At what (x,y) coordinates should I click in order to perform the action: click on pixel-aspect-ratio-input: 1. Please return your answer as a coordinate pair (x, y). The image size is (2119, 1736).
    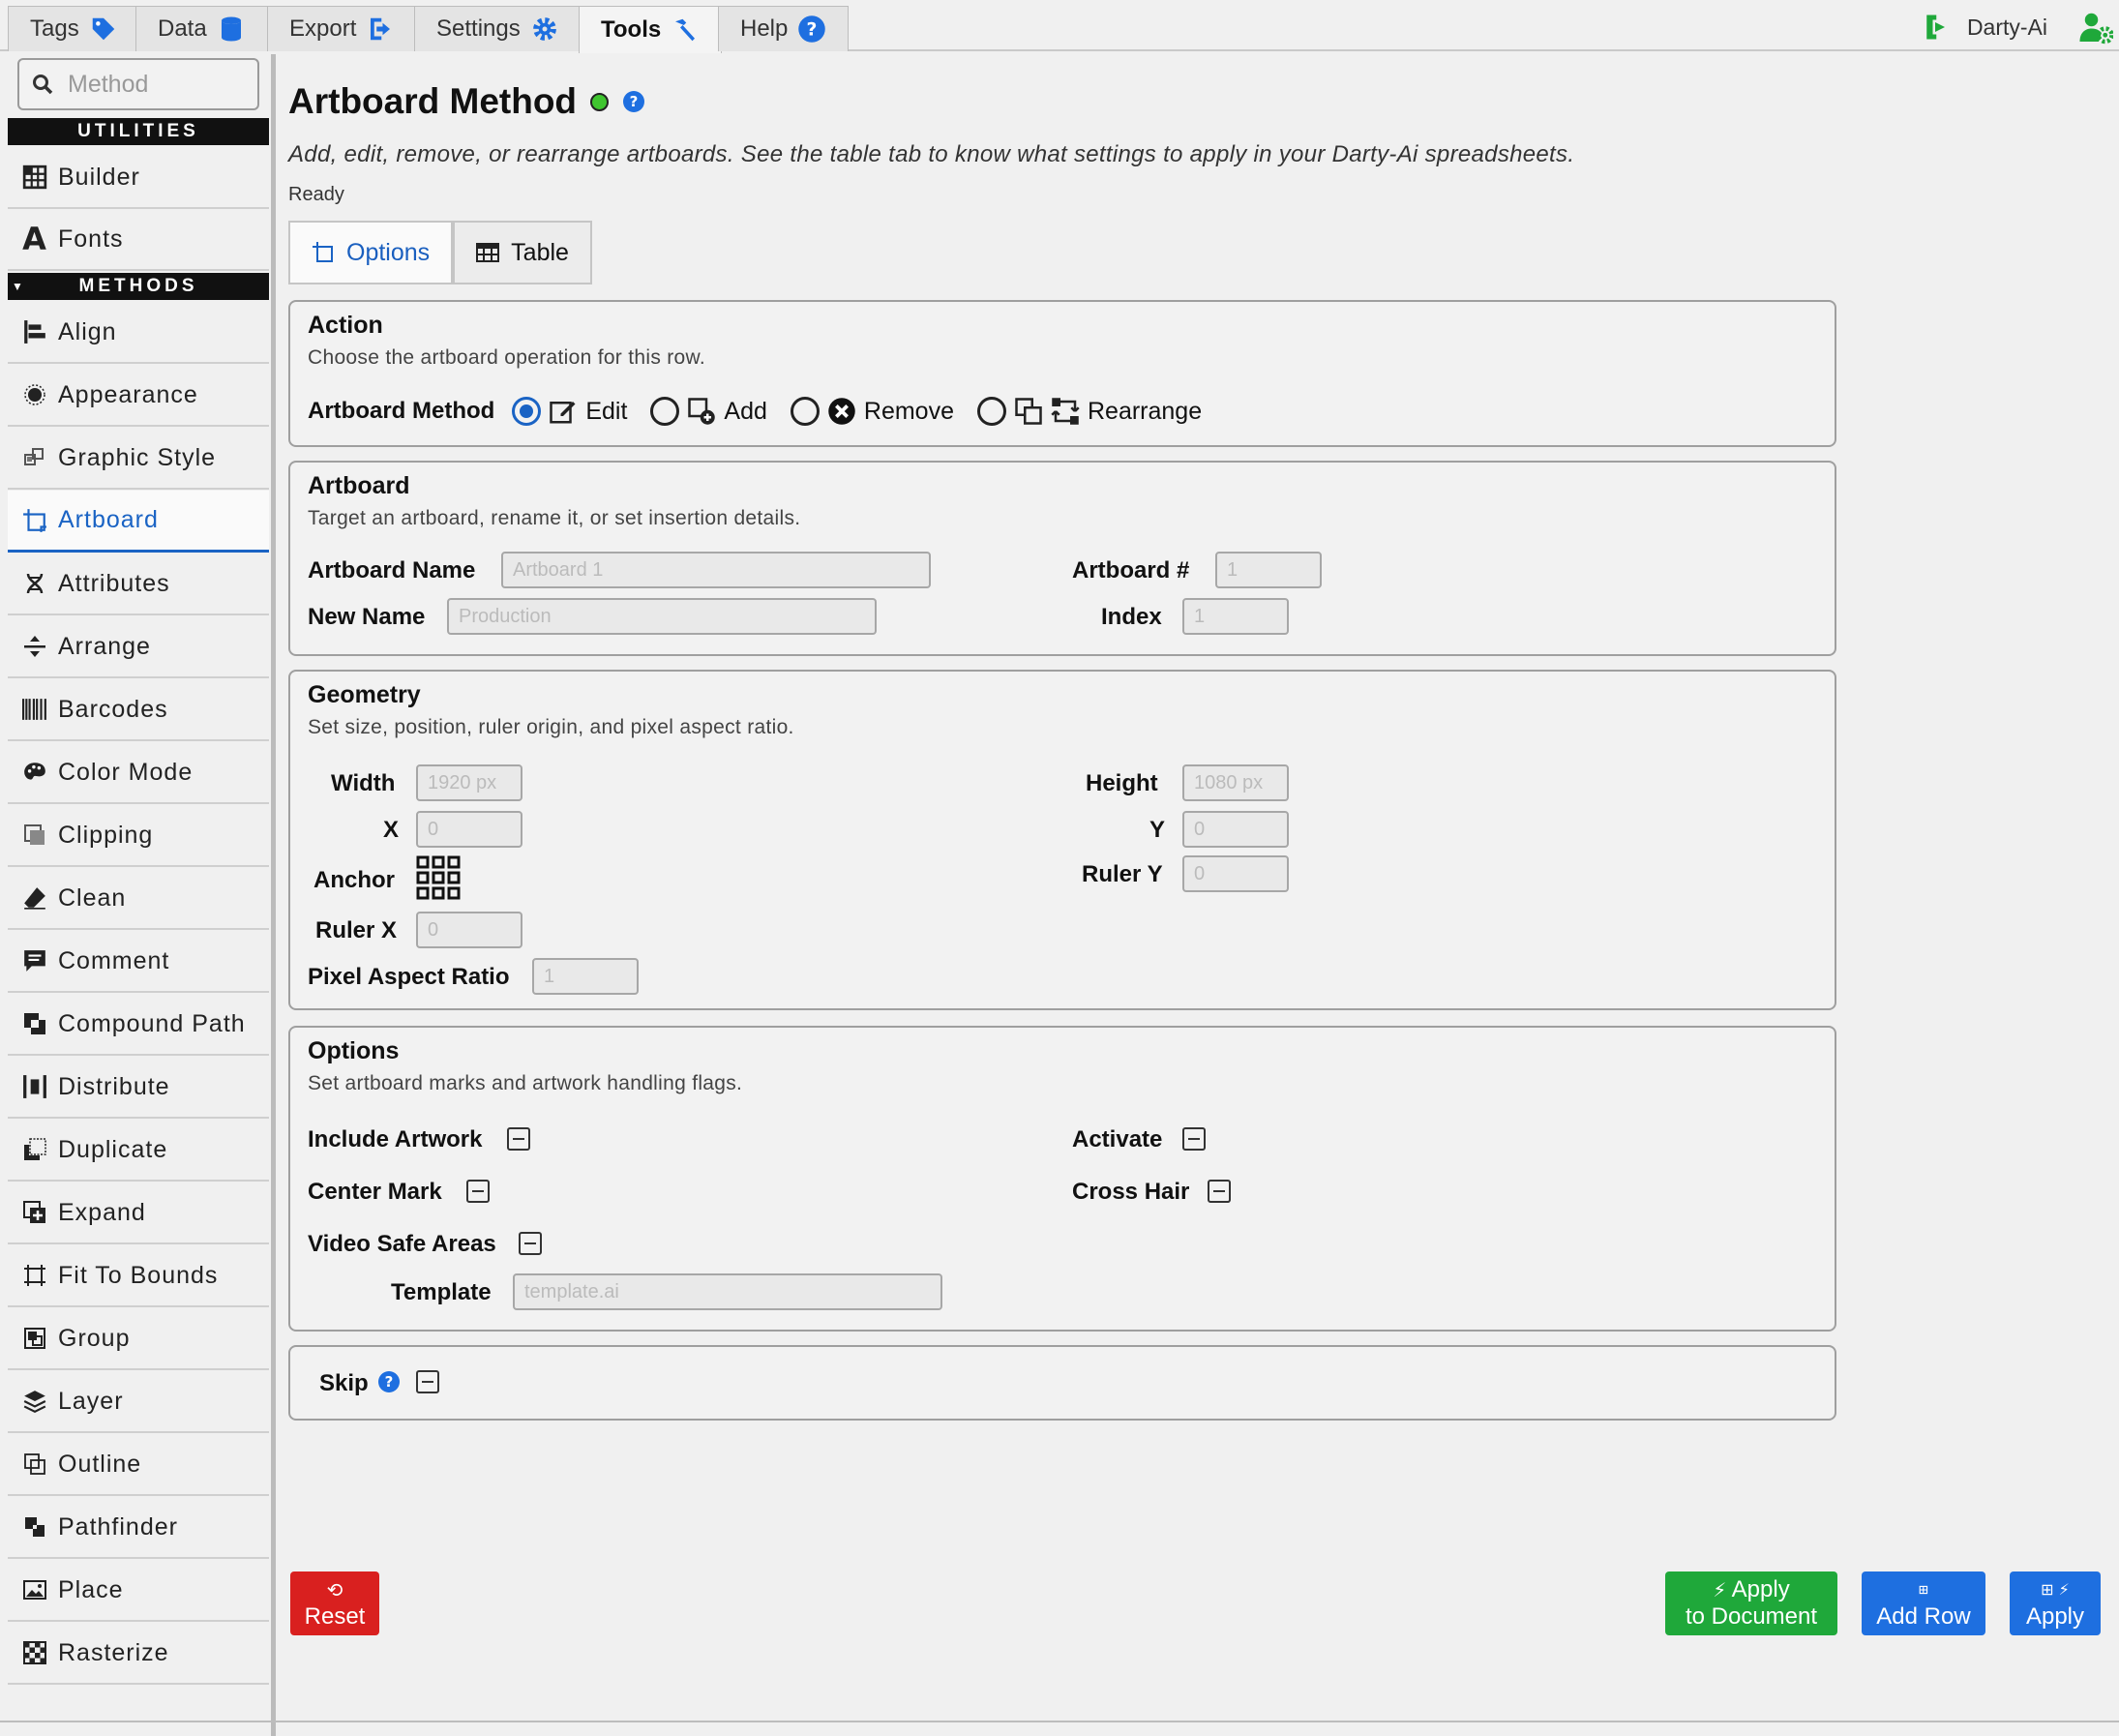
    Looking at the image, I should click on (586, 976).